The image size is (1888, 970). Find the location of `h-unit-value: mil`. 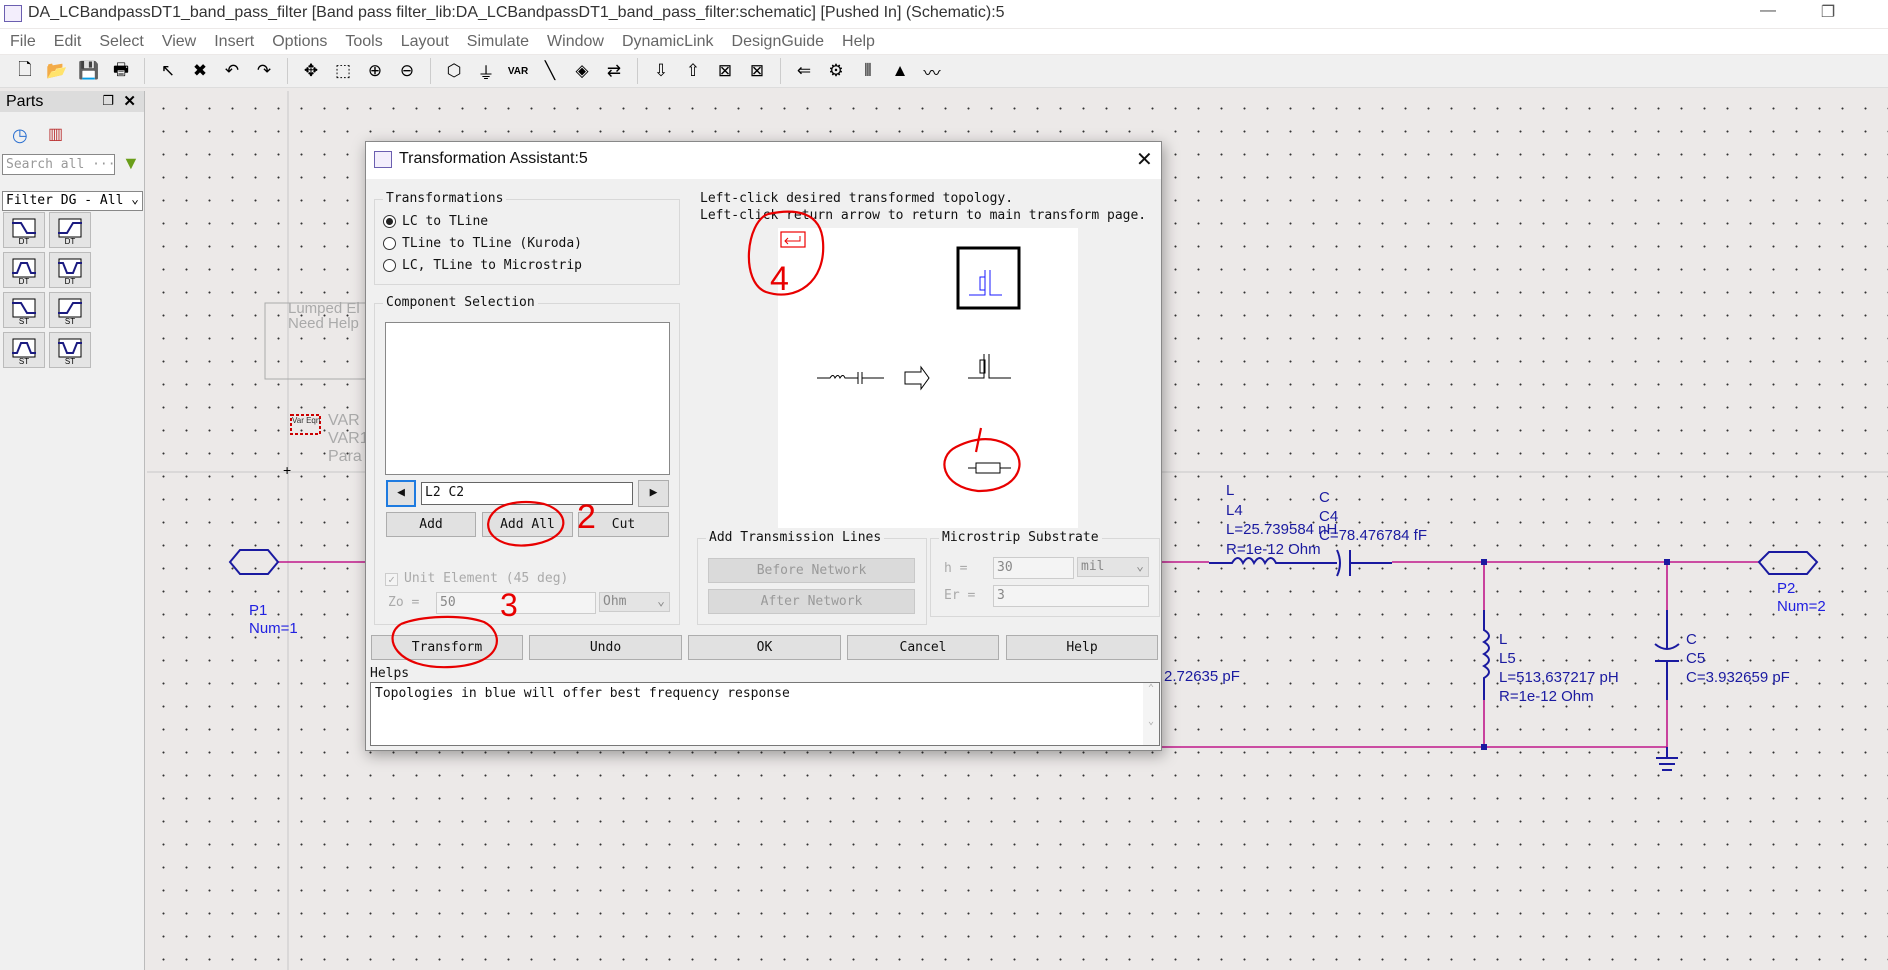

h-unit-value: mil is located at coordinates (1093, 566).